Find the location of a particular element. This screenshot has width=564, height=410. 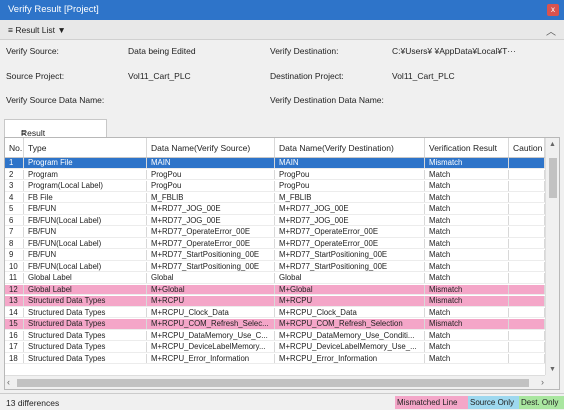

cell-destination-name: M+RD77_OperateError_00E is located at coordinates (350, 243).